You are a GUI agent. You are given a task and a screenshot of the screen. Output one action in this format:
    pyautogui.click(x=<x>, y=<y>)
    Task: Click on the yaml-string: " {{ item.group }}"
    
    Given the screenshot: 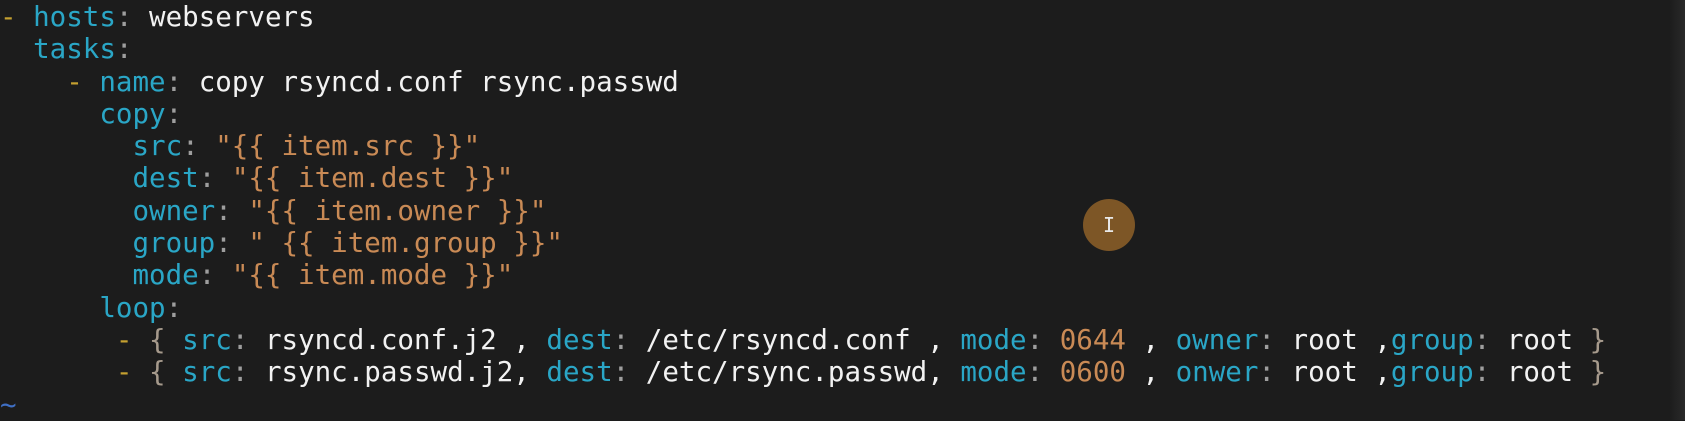 What is the action you would take?
    pyautogui.click(x=405, y=243)
    